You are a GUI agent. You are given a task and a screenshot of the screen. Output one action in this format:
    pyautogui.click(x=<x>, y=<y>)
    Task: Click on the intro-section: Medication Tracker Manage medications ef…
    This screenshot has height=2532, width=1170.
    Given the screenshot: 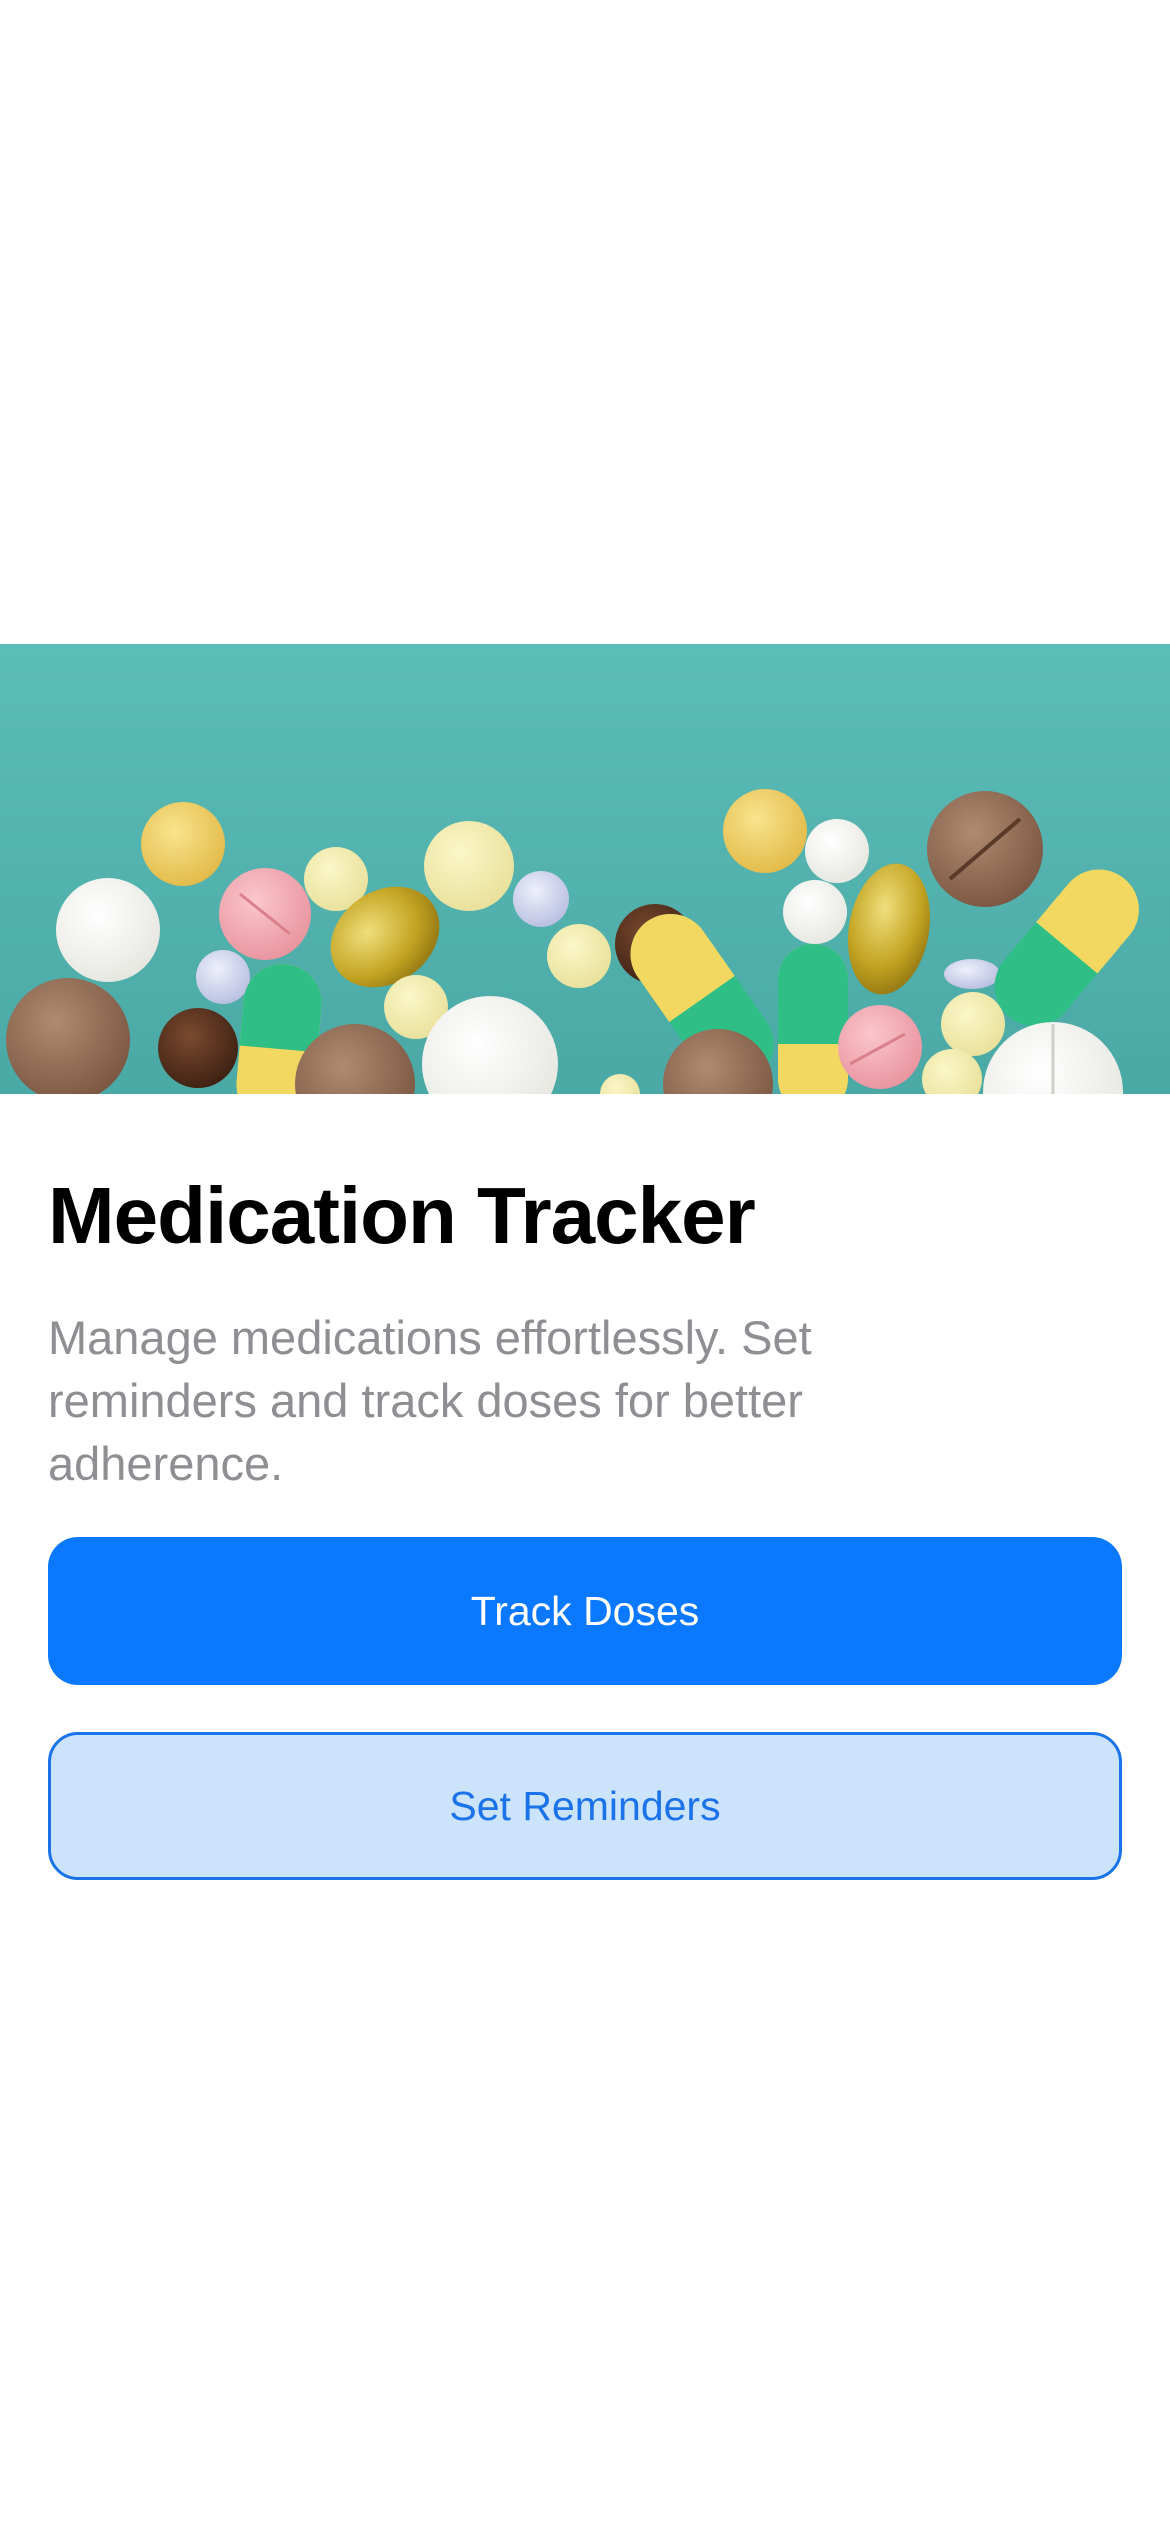 What is the action you would take?
    pyautogui.click(x=585, y=1331)
    